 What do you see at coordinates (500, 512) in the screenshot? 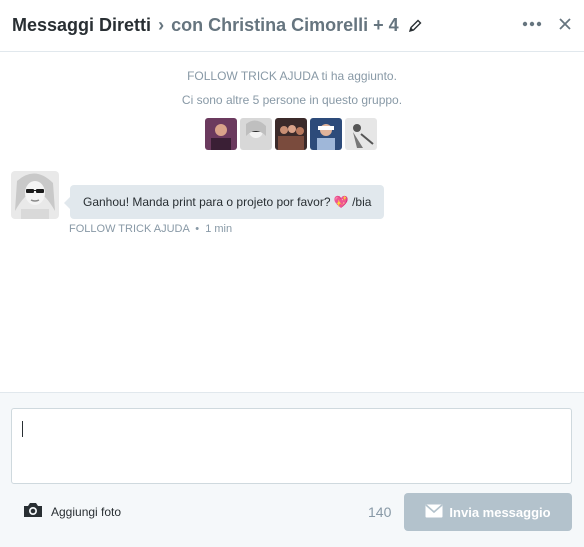
I see `send-label: Invia messaggio` at bounding box center [500, 512].